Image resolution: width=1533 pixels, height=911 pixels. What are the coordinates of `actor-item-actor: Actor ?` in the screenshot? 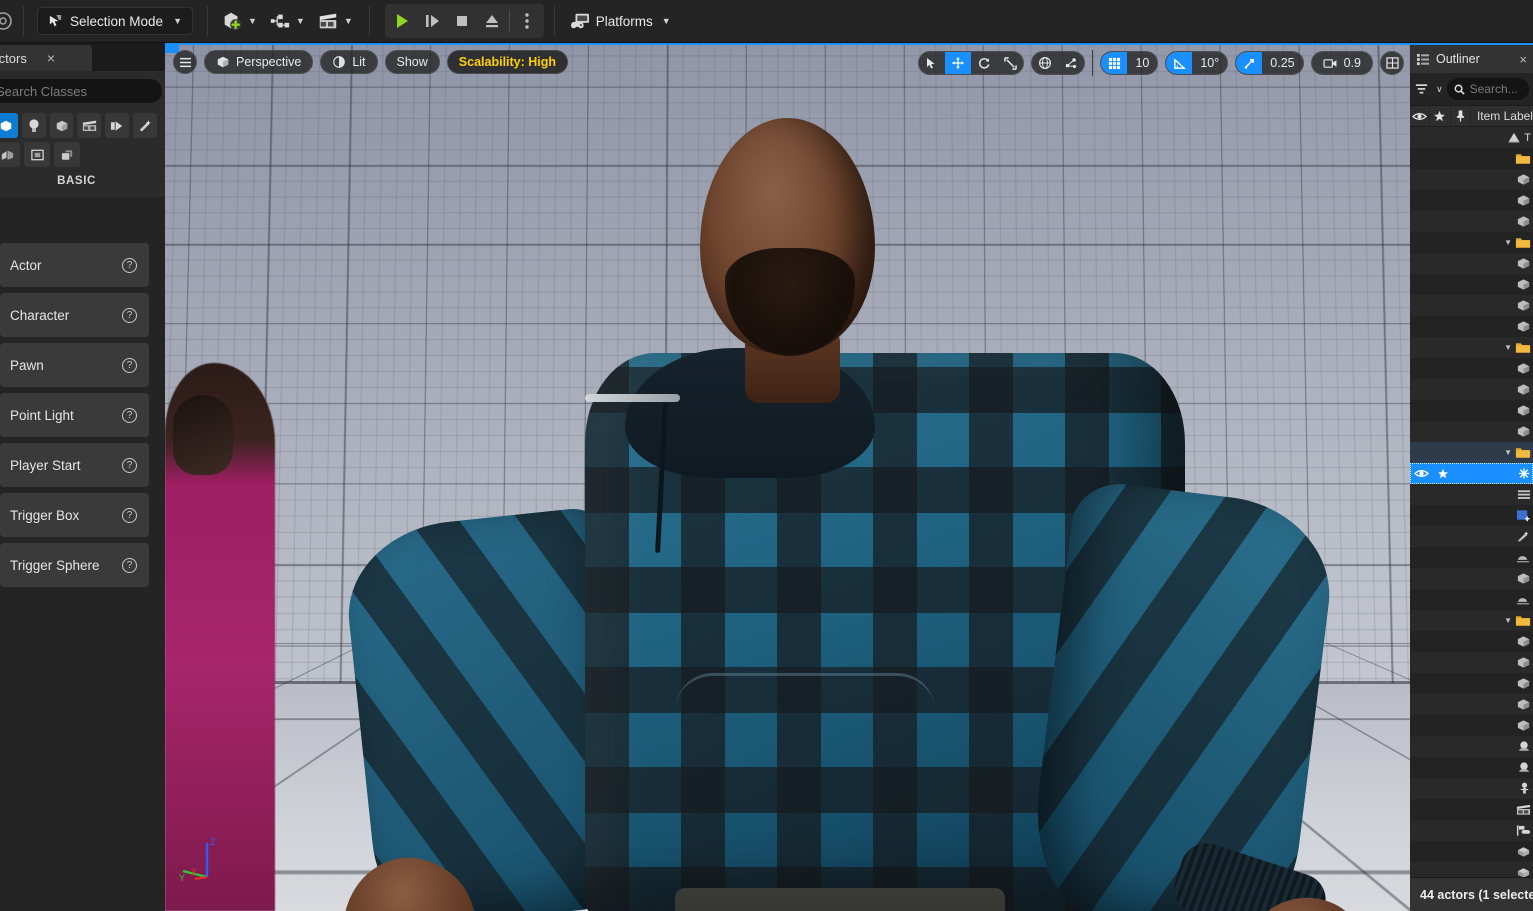 It's located at (74, 265).